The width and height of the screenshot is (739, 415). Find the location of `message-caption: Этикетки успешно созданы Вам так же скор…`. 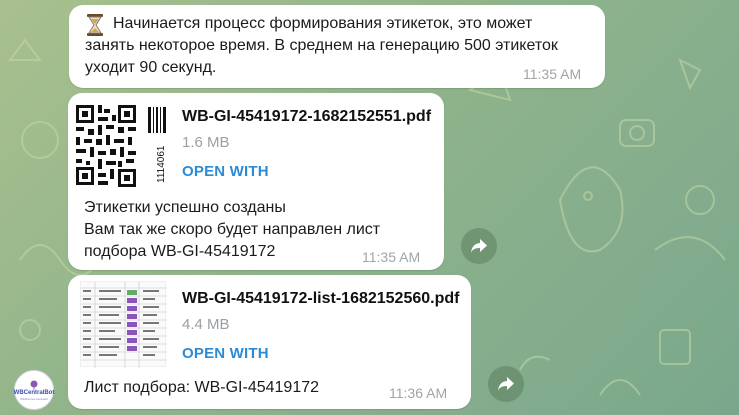

message-caption: Этикетки успешно созданы Вам так же скор… is located at coordinates (232, 230).